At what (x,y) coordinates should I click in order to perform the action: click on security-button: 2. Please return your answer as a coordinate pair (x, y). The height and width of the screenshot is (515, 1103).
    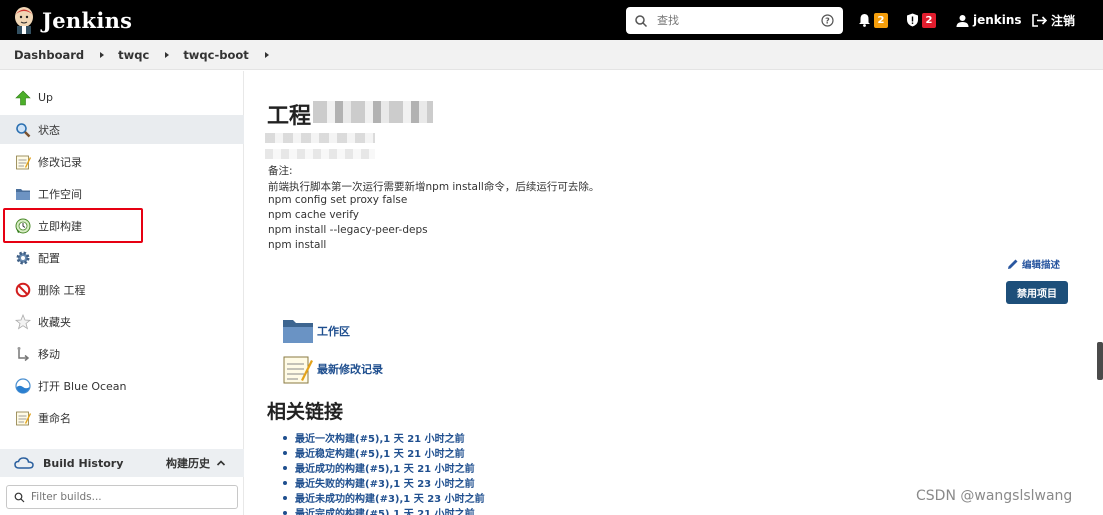
    Looking at the image, I should click on (921, 20).